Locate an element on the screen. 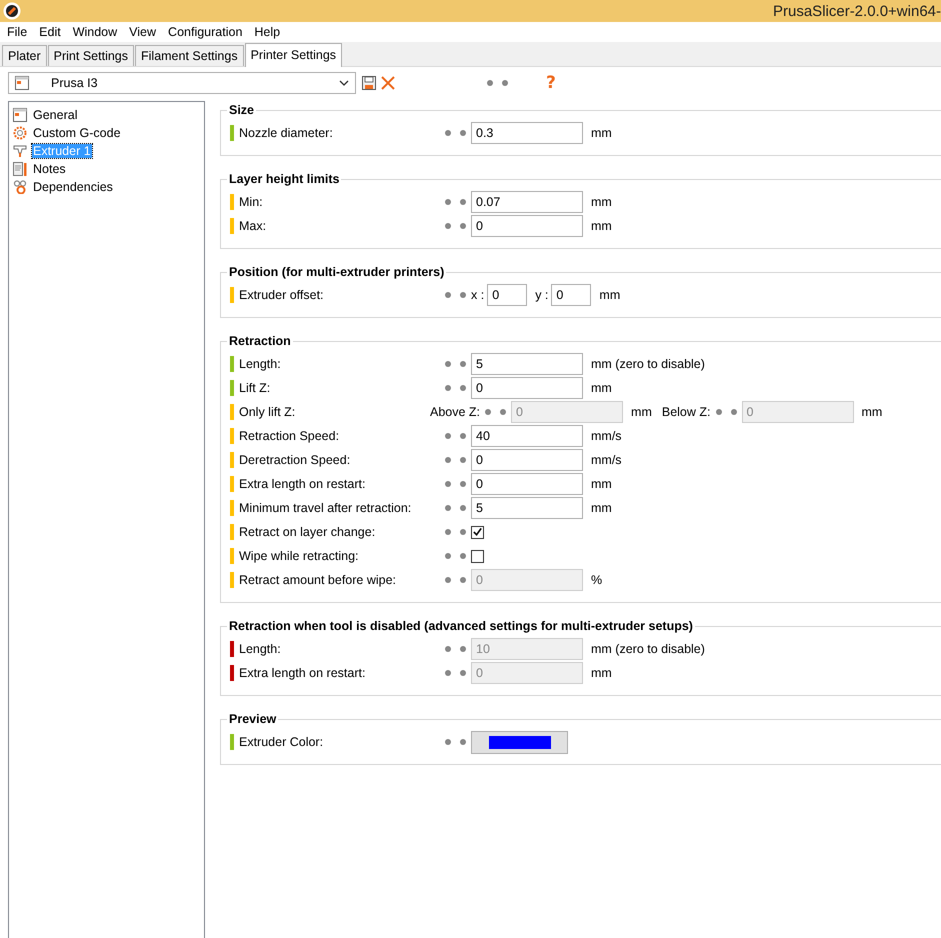 Image resolution: width=941 pixels, height=938 pixels. tree-item: Custom G-code is located at coordinates (77, 133).